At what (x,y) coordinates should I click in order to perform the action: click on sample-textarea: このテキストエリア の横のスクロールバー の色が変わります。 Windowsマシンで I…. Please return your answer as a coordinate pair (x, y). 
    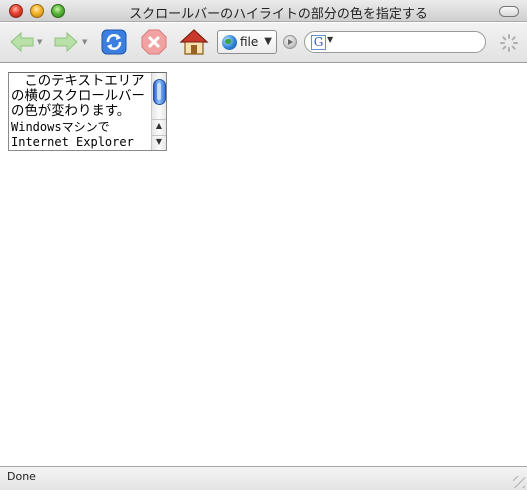
    Looking at the image, I should click on (87, 111).